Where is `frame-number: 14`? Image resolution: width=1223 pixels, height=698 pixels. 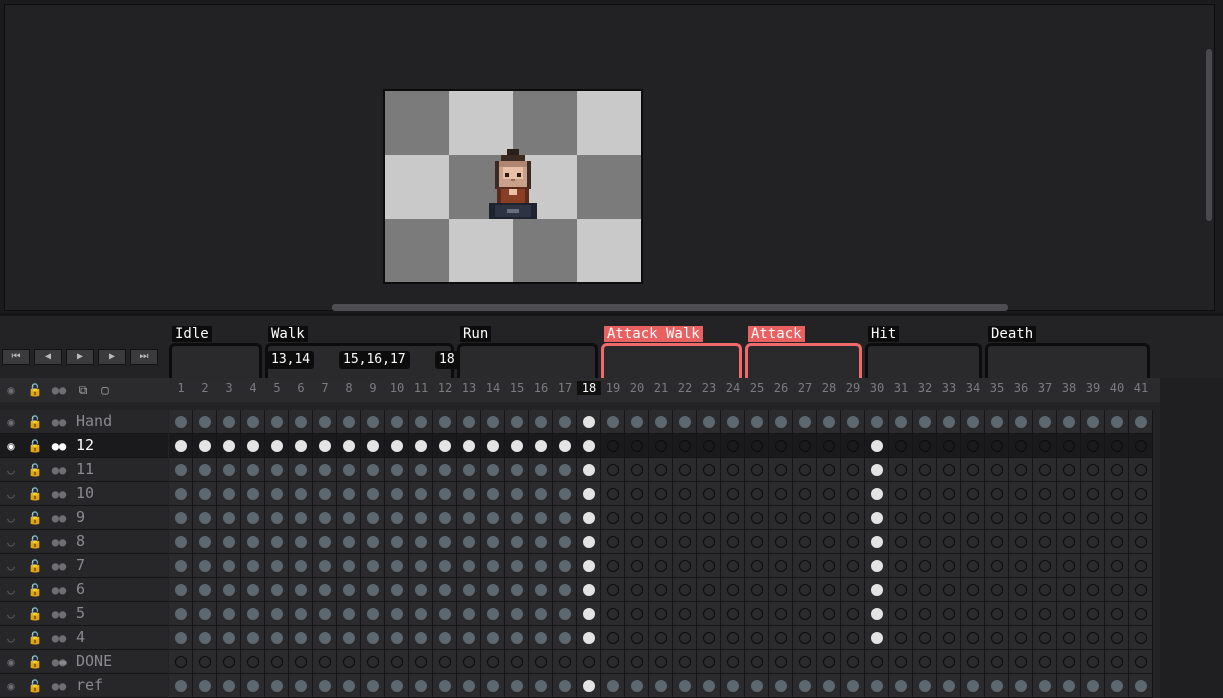
frame-number: 14 is located at coordinates (493, 388).